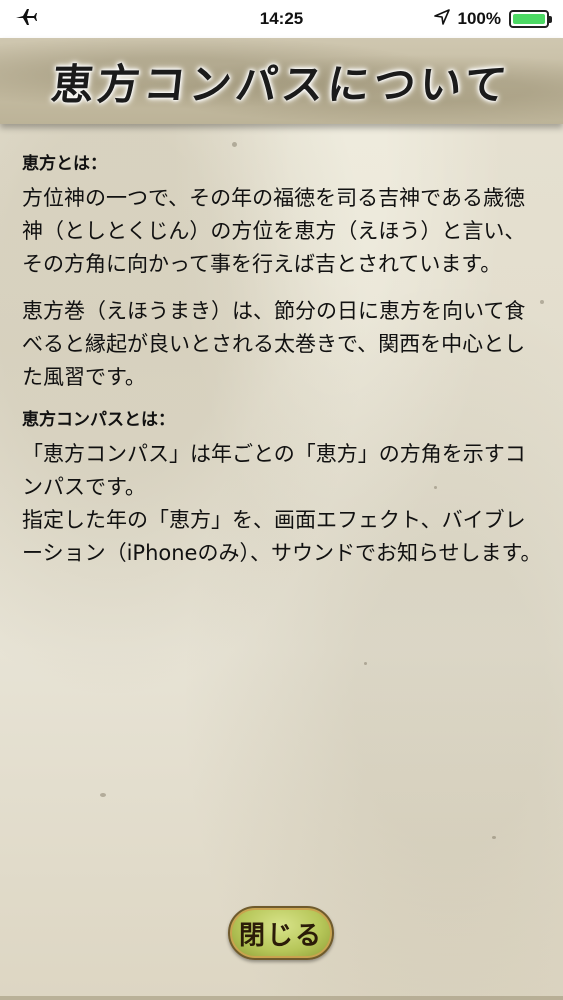  I want to click on status-left, so click(26, 19).